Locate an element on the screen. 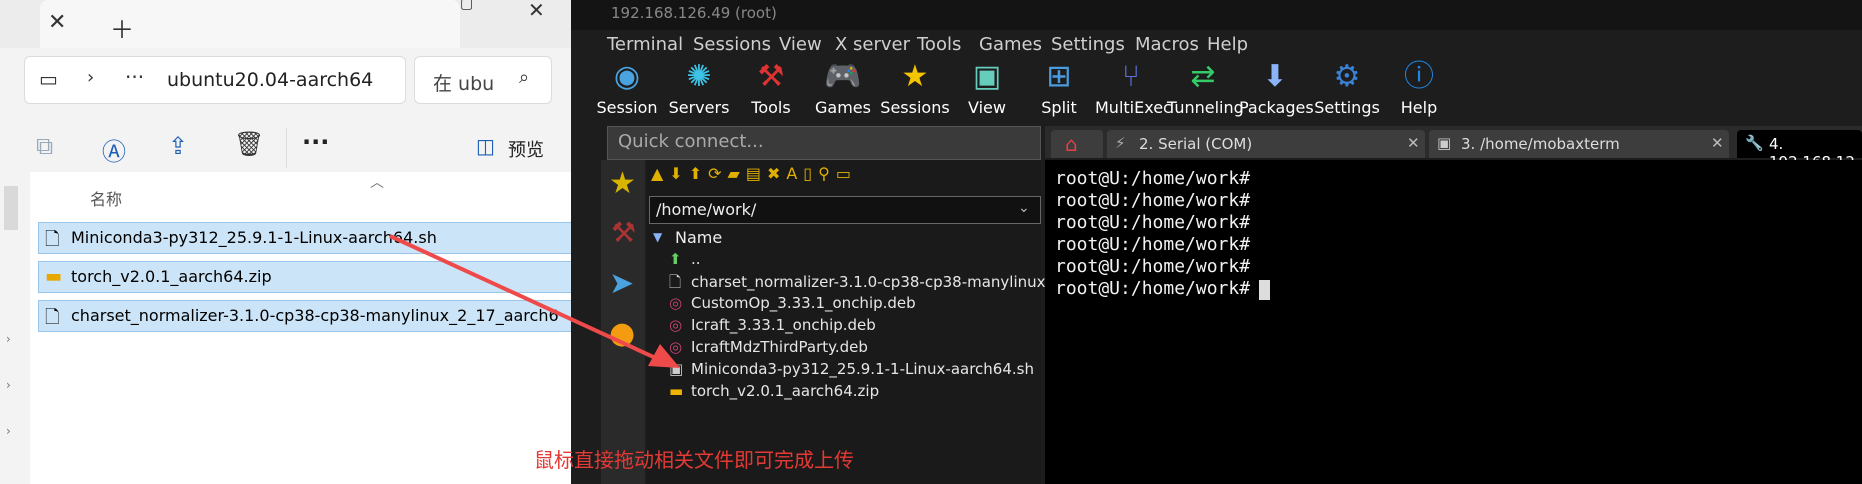  drag-arrow is located at coordinates (534, 301).